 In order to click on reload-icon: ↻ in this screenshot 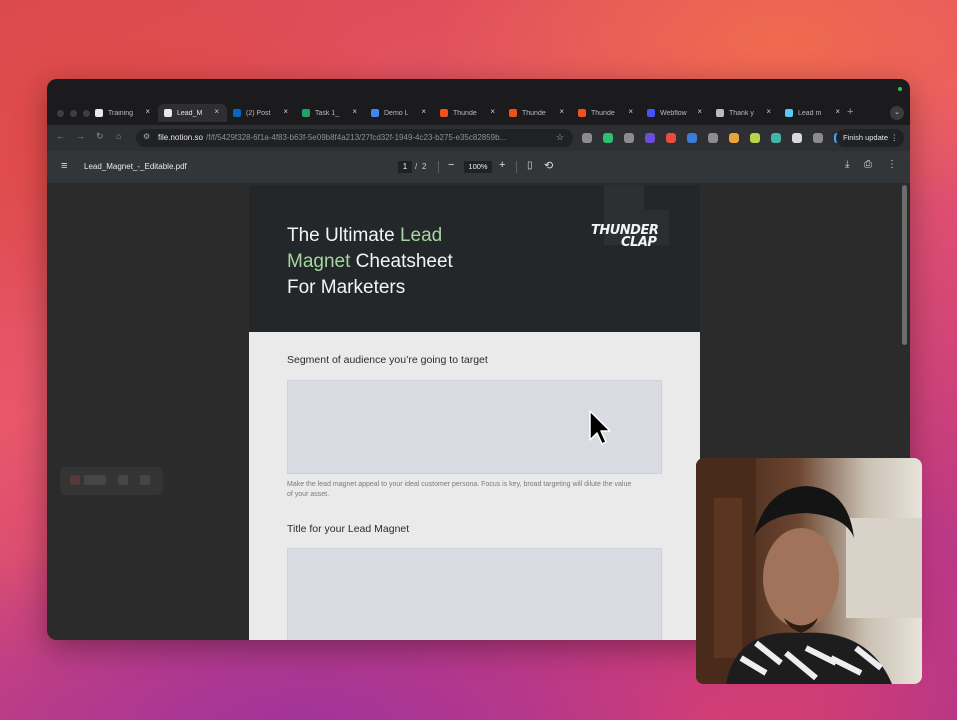, I will do `click(100, 136)`.